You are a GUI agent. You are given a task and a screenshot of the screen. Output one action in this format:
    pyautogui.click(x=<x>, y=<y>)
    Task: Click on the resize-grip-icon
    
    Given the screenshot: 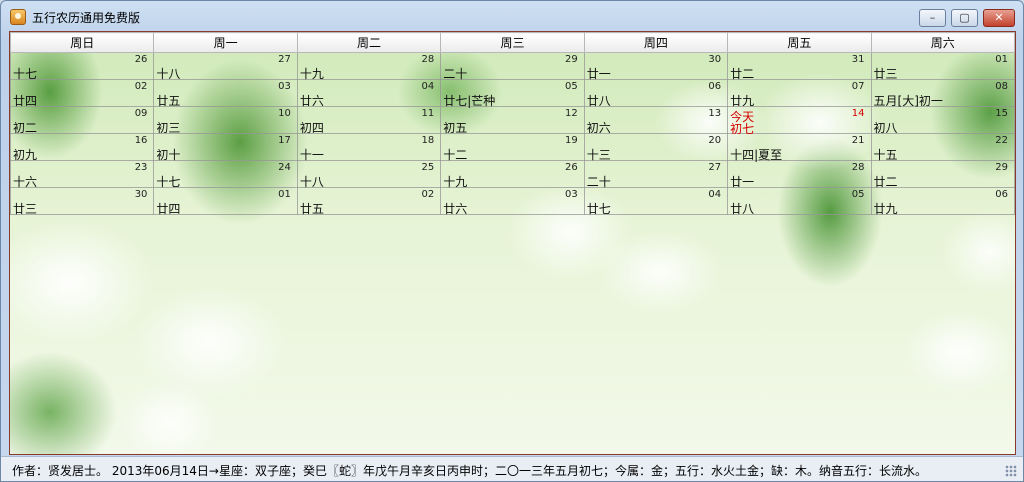 What is the action you would take?
    pyautogui.click(x=1011, y=471)
    